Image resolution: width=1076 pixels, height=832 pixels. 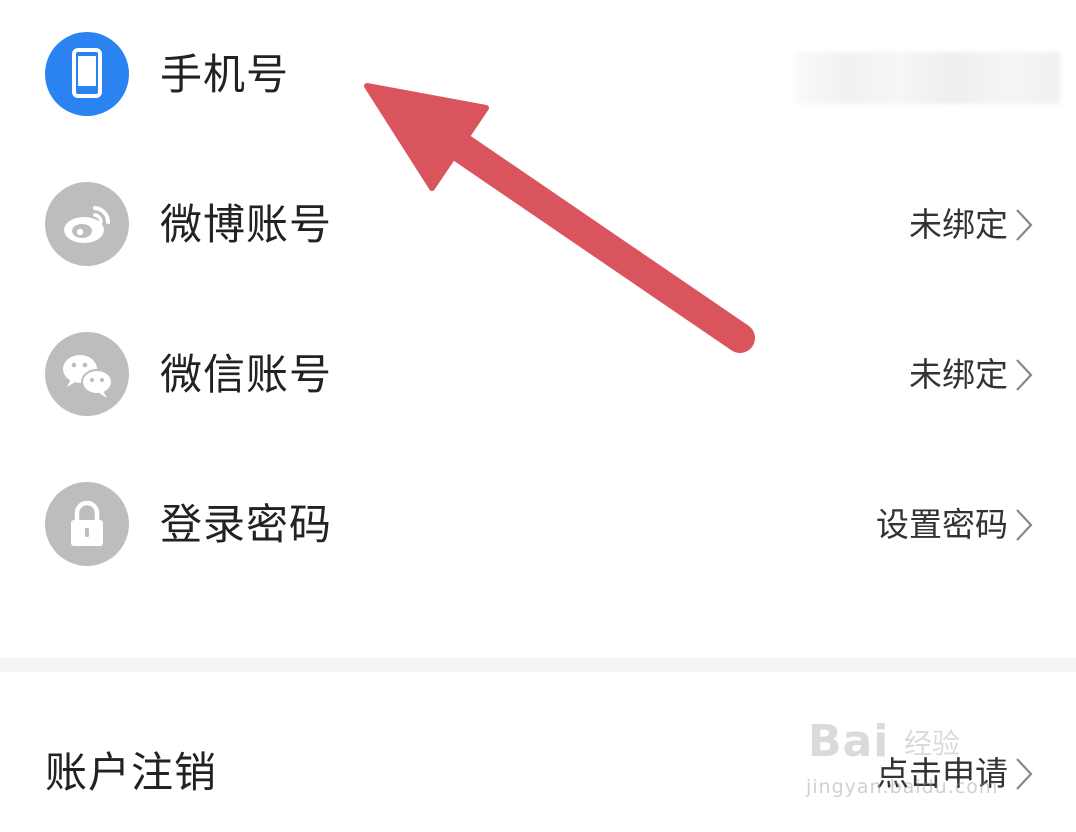 What do you see at coordinates (87, 524) in the screenshot?
I see `lock-icon` at bounding box center [87, 524].